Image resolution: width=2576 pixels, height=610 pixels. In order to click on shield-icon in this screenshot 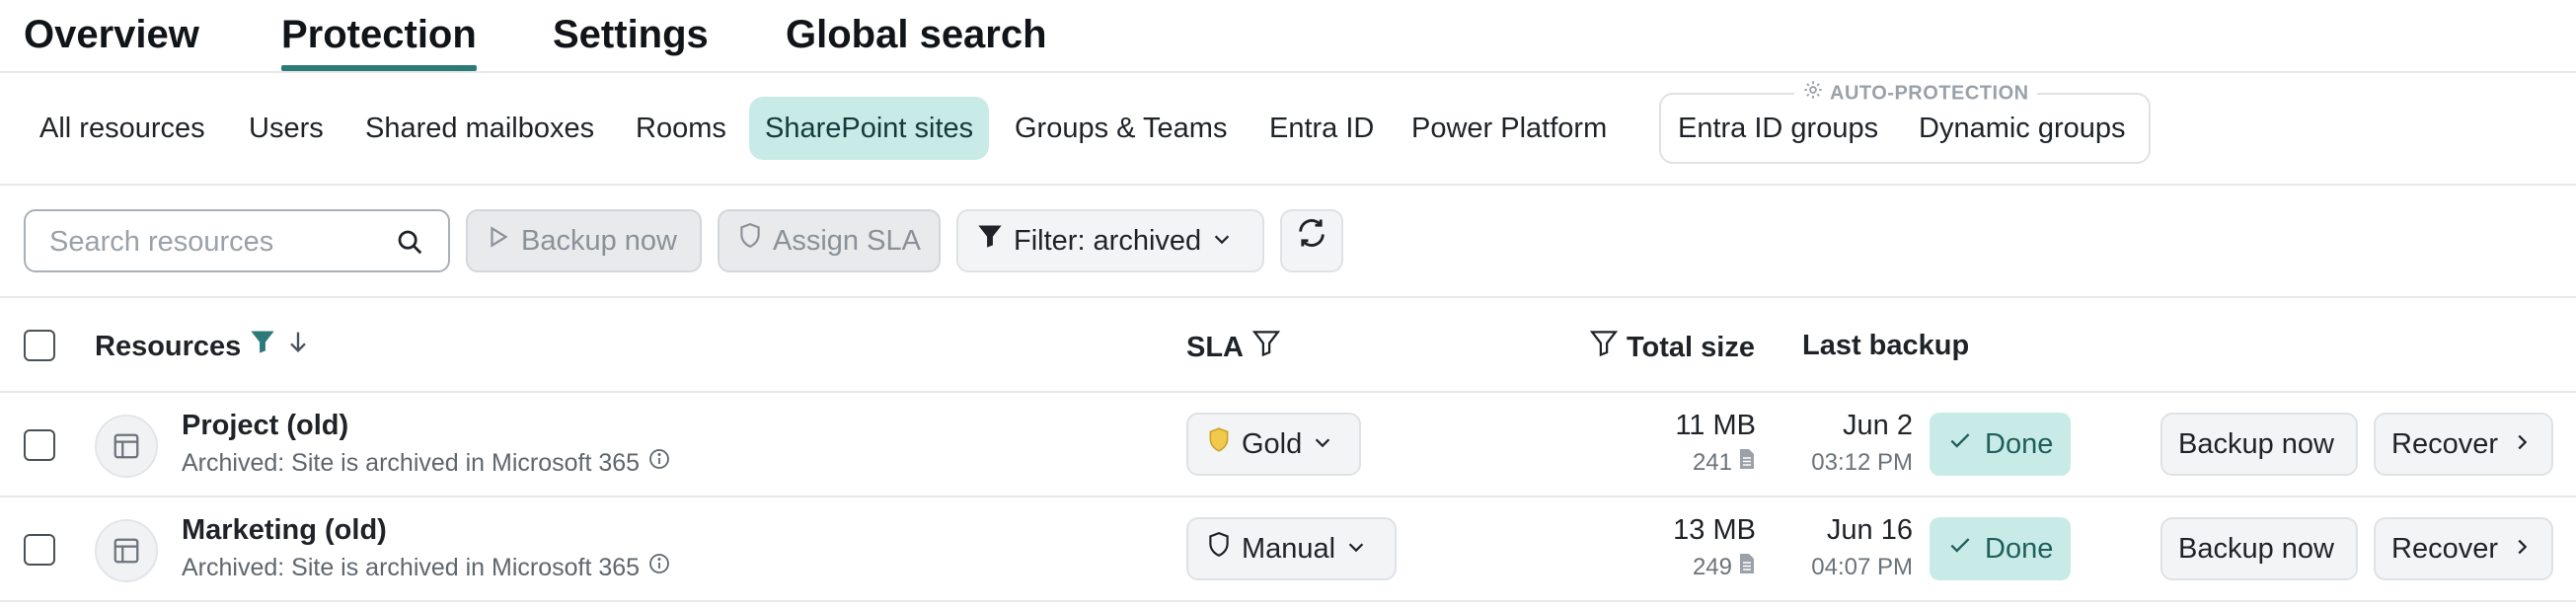, I will do `click(750, 241)`.